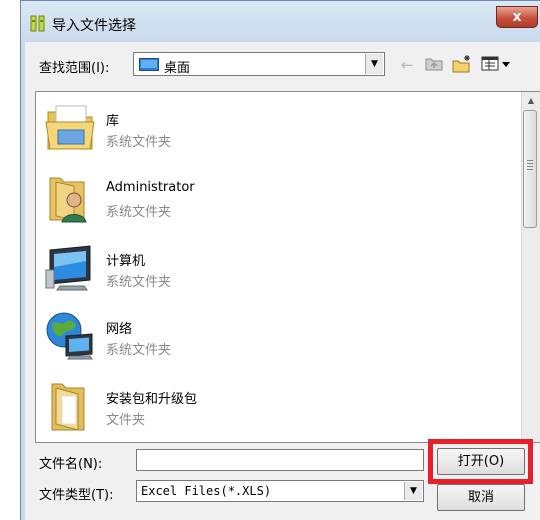 The height and width of the screenshot is (520, 540). What do you see at coordinates (206, 491) in the screenshot?
I see `file-type-value: Excel Files(*.XLS)` at bounding box center [206, 491].